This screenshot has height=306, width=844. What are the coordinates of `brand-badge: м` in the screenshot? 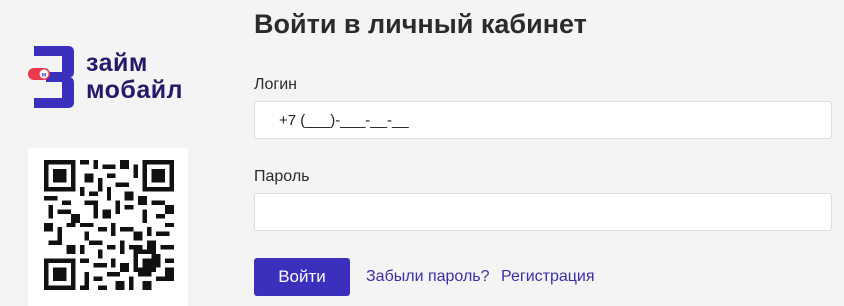 It's located at (44, 76).